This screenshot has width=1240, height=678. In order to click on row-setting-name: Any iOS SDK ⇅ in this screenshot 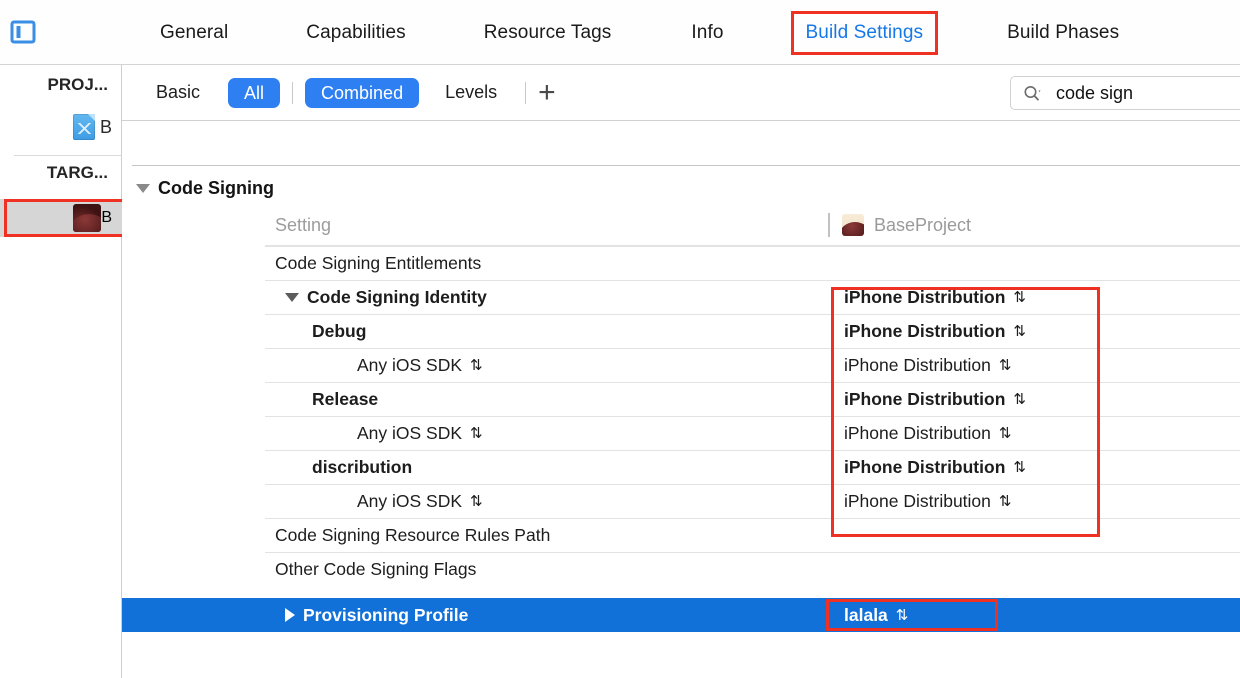, I will do `click(475, 501)`.